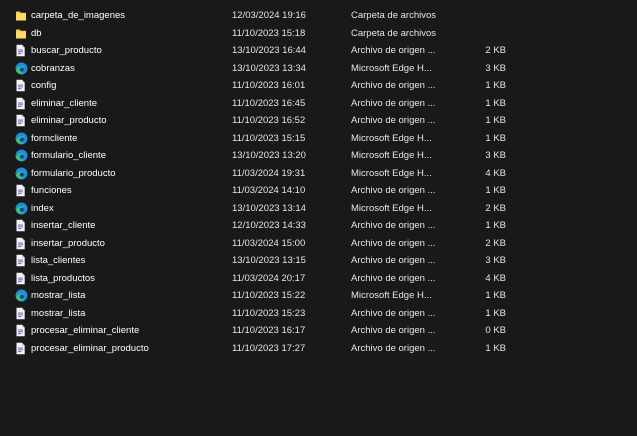  What do you see at coordinates (68, 244) in the screenshot?
I see `file-name: insertar_producto` at bounding box center [68, 244].